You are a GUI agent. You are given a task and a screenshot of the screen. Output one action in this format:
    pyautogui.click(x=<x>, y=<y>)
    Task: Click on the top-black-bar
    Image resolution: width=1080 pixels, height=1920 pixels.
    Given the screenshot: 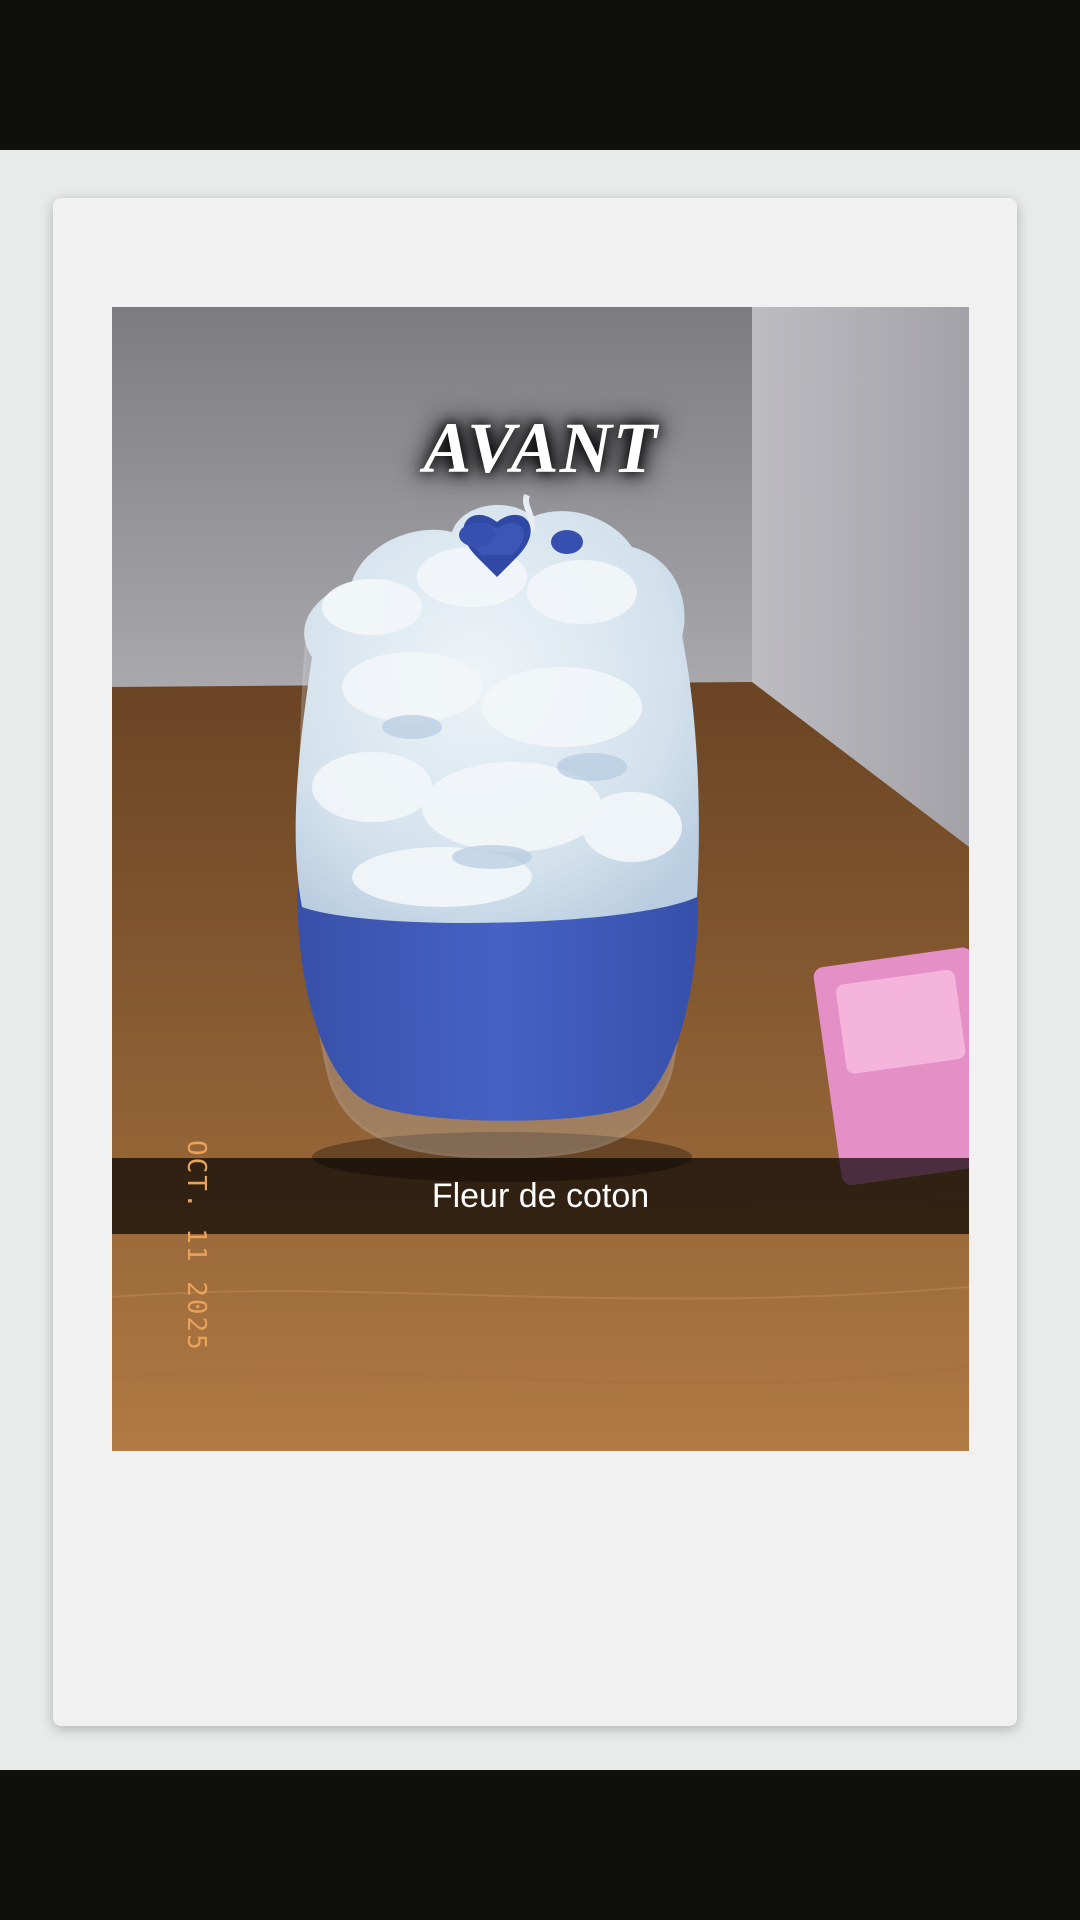 What is the action you would take?
    pyautogui.click(x=540, y=75)
    